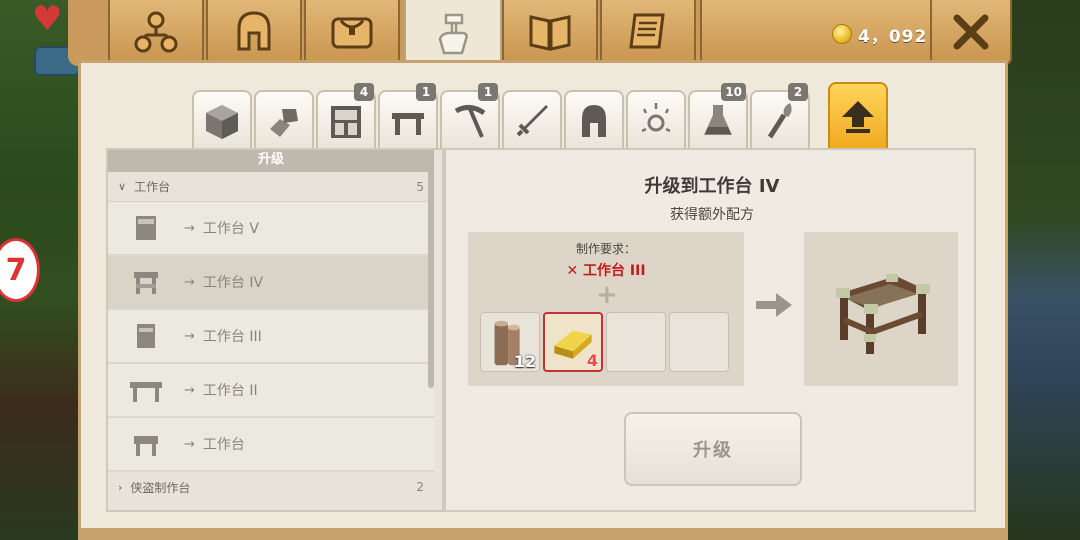  Describe the element at coordinates (893, 37) in the screenshot. I see `coin-amount: 4，092` at that location.